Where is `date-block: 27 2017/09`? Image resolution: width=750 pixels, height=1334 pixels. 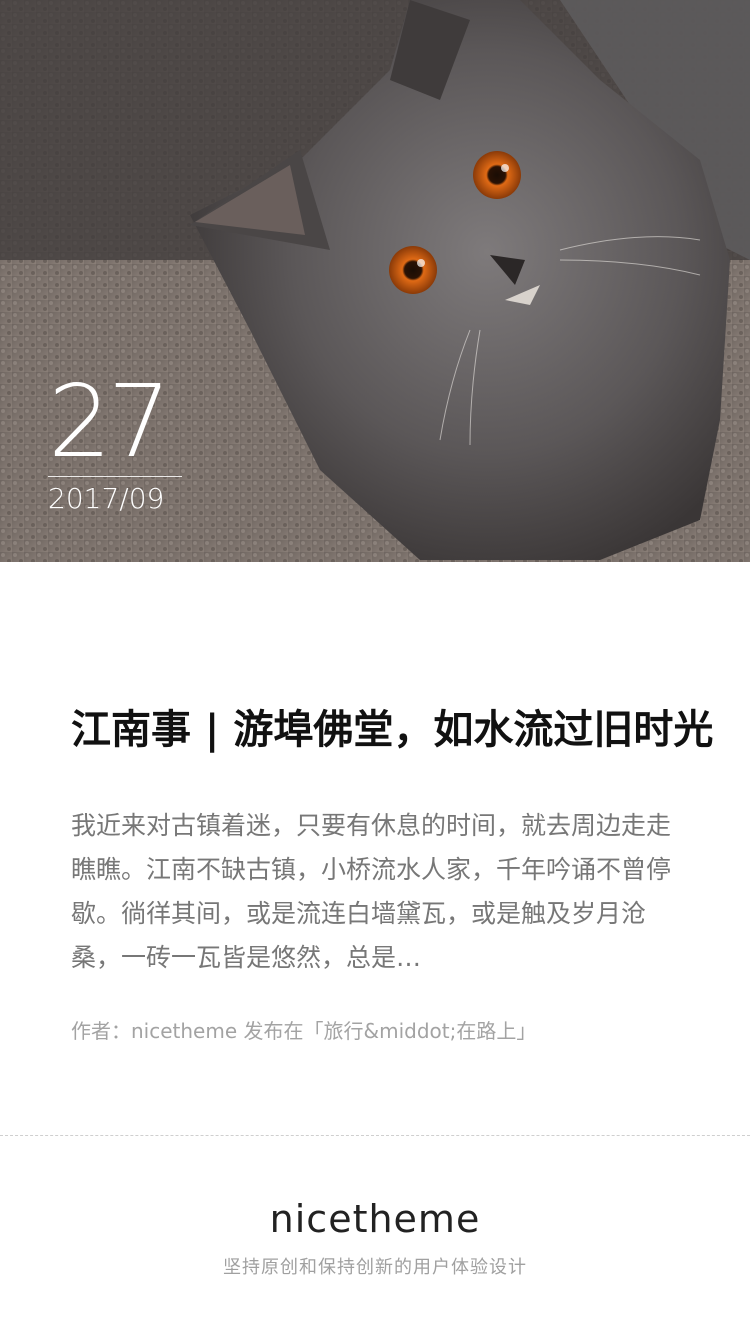
date-block: 27 2017/09 is located at coordinates (115, 443).